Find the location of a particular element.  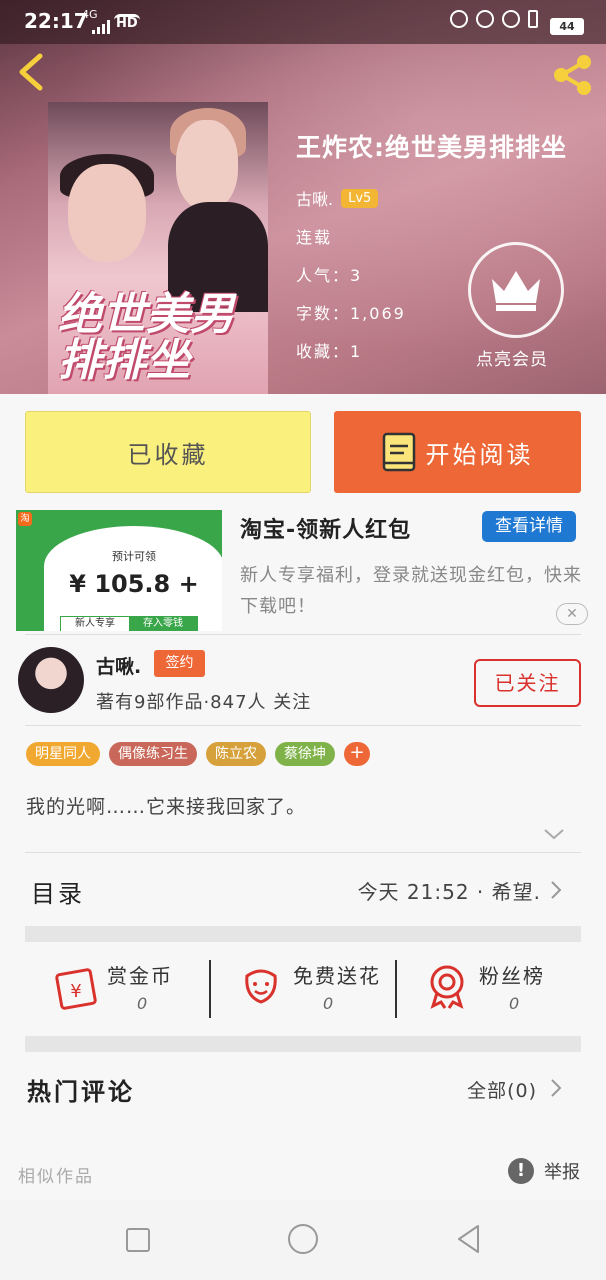

gift-bar: ¥ 赏金币 0 免费送花 0 粉丝榜 0 is located at coordinates (303, 991).